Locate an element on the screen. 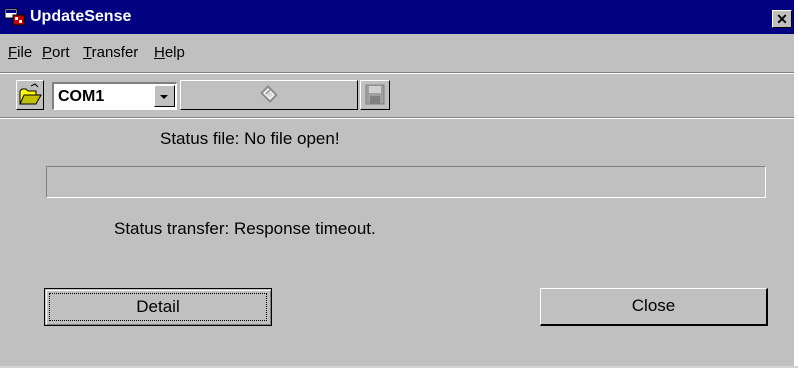 The image size is (798, 368). folder-open-icon is located at coordinates (30, 94).